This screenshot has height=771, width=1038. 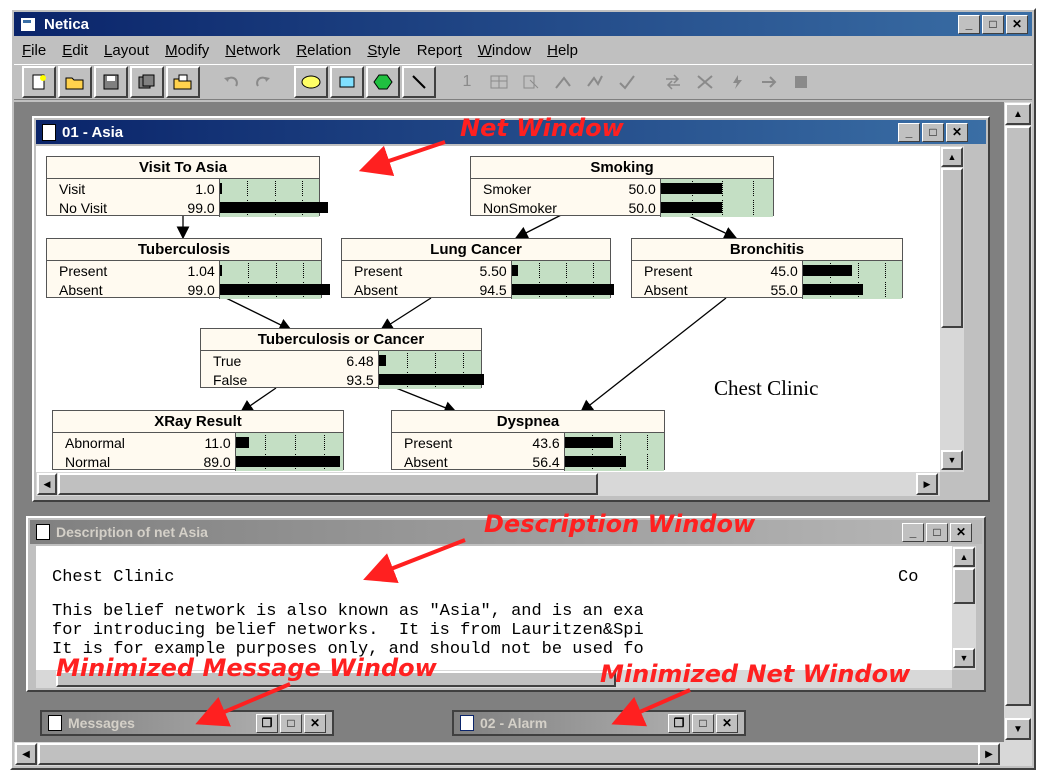 What do you see at coordinates (291, 723) in the screenshot?
I see `messages-maximize-button: □` at bounding box center [291, 723].